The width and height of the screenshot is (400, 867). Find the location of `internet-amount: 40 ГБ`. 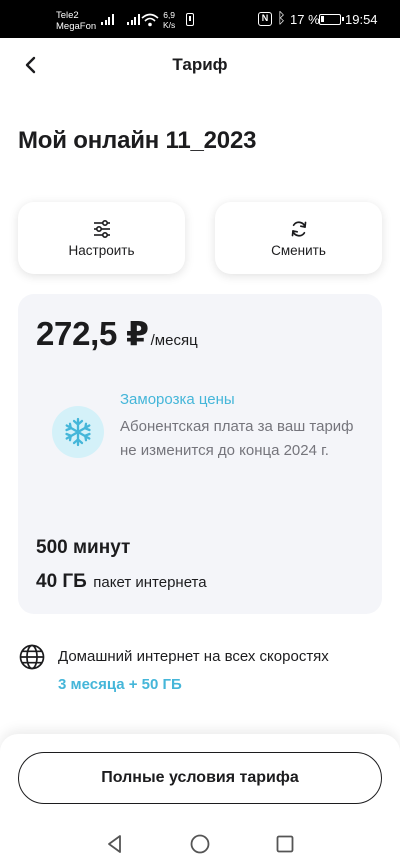

internet-amount: 40 ГБ is located at coordinates (61, 581).